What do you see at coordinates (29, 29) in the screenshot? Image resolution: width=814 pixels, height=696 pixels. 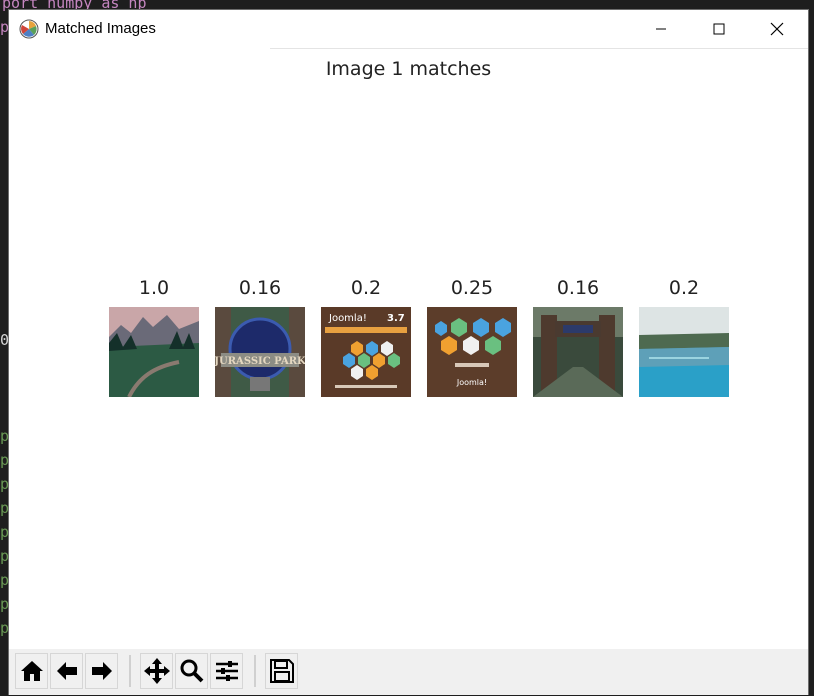 I see `matplotlib-app-icon` at bounding box center [29, 29].